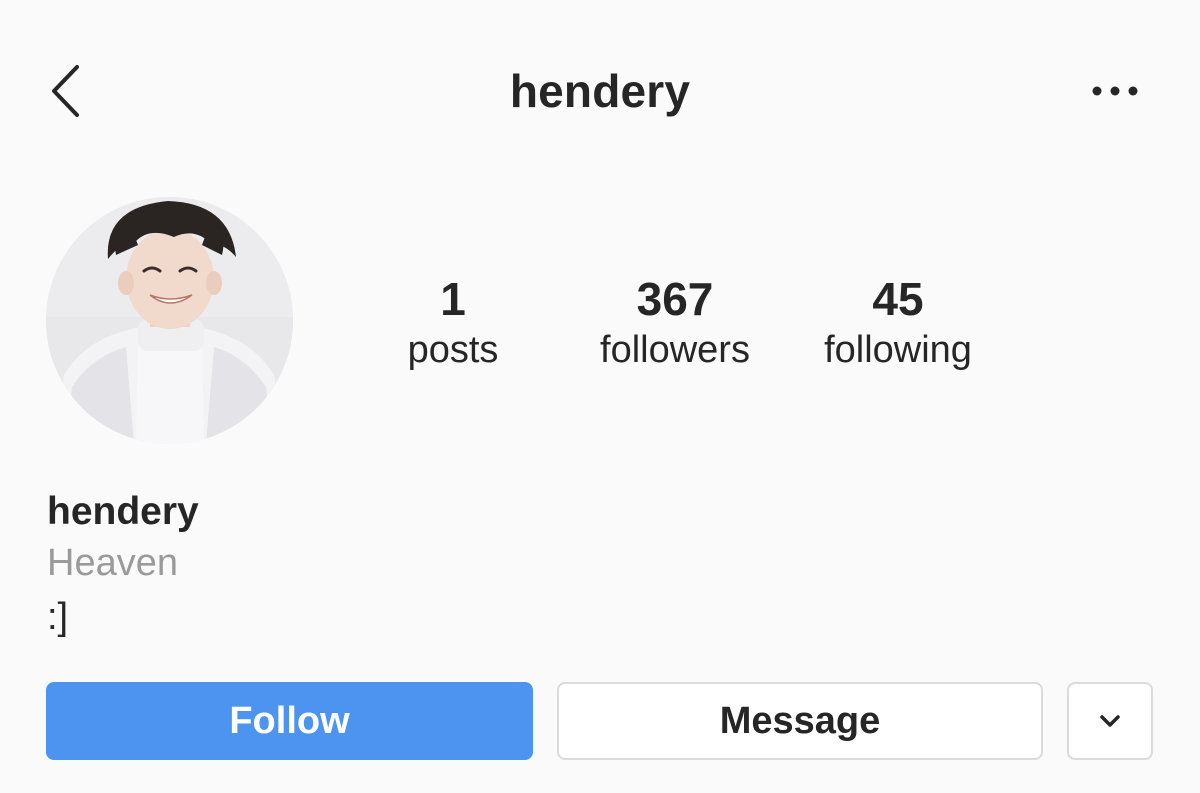 The width and height of the screenshot is (1200, 793). Describe the element at coordinates (800, 721) in the screenshot. I see `message-button: Message` at that location.